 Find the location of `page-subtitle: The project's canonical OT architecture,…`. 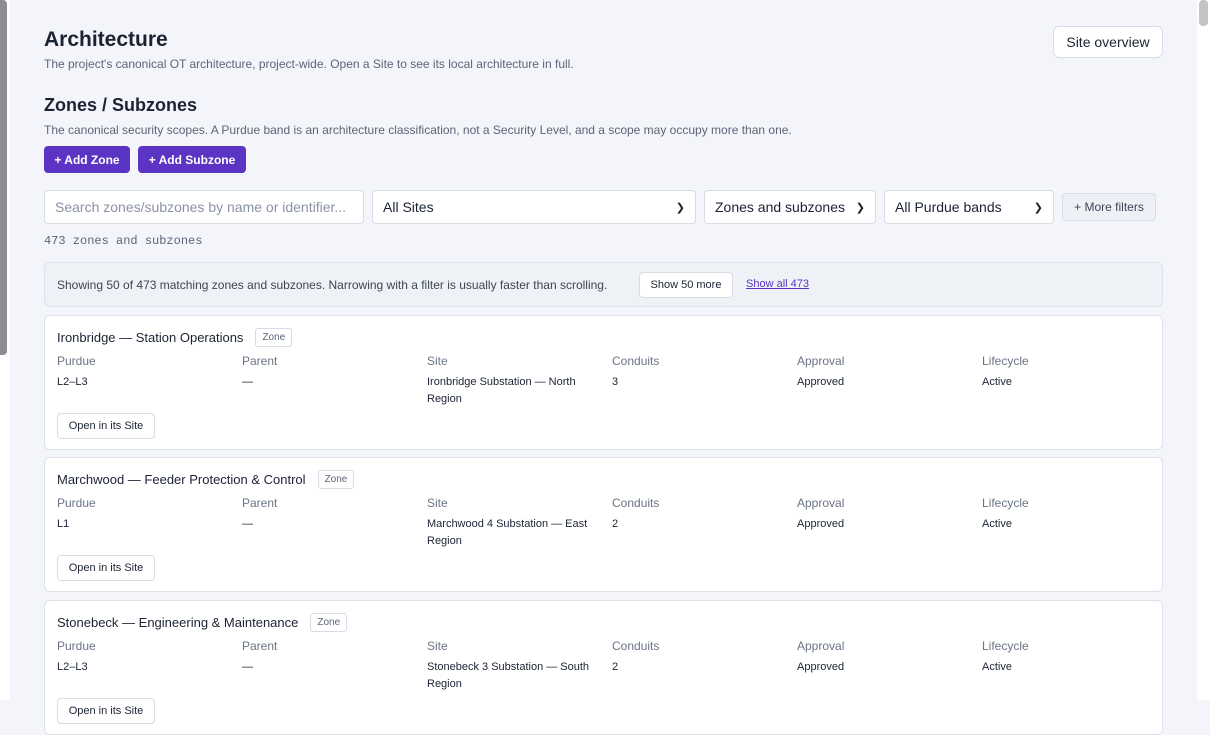

page-subtitle: The project's canonical OT architecture,… is located at coordinates (309, 64).